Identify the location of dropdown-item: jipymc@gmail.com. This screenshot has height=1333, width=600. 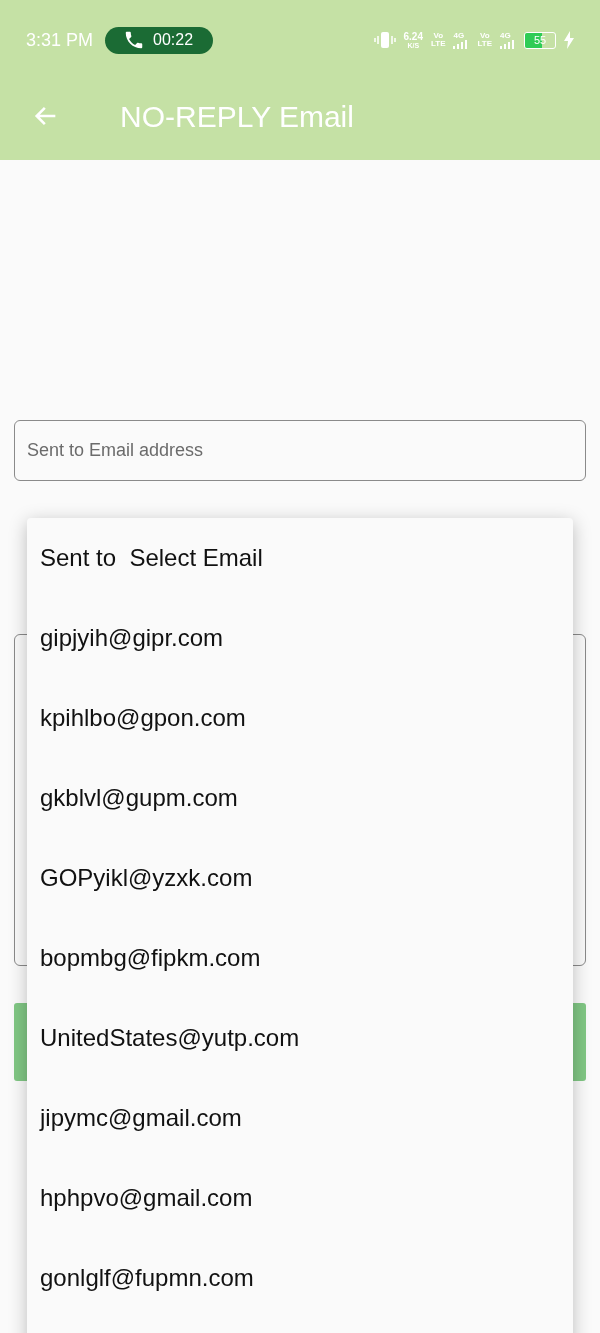
(300, 1118).